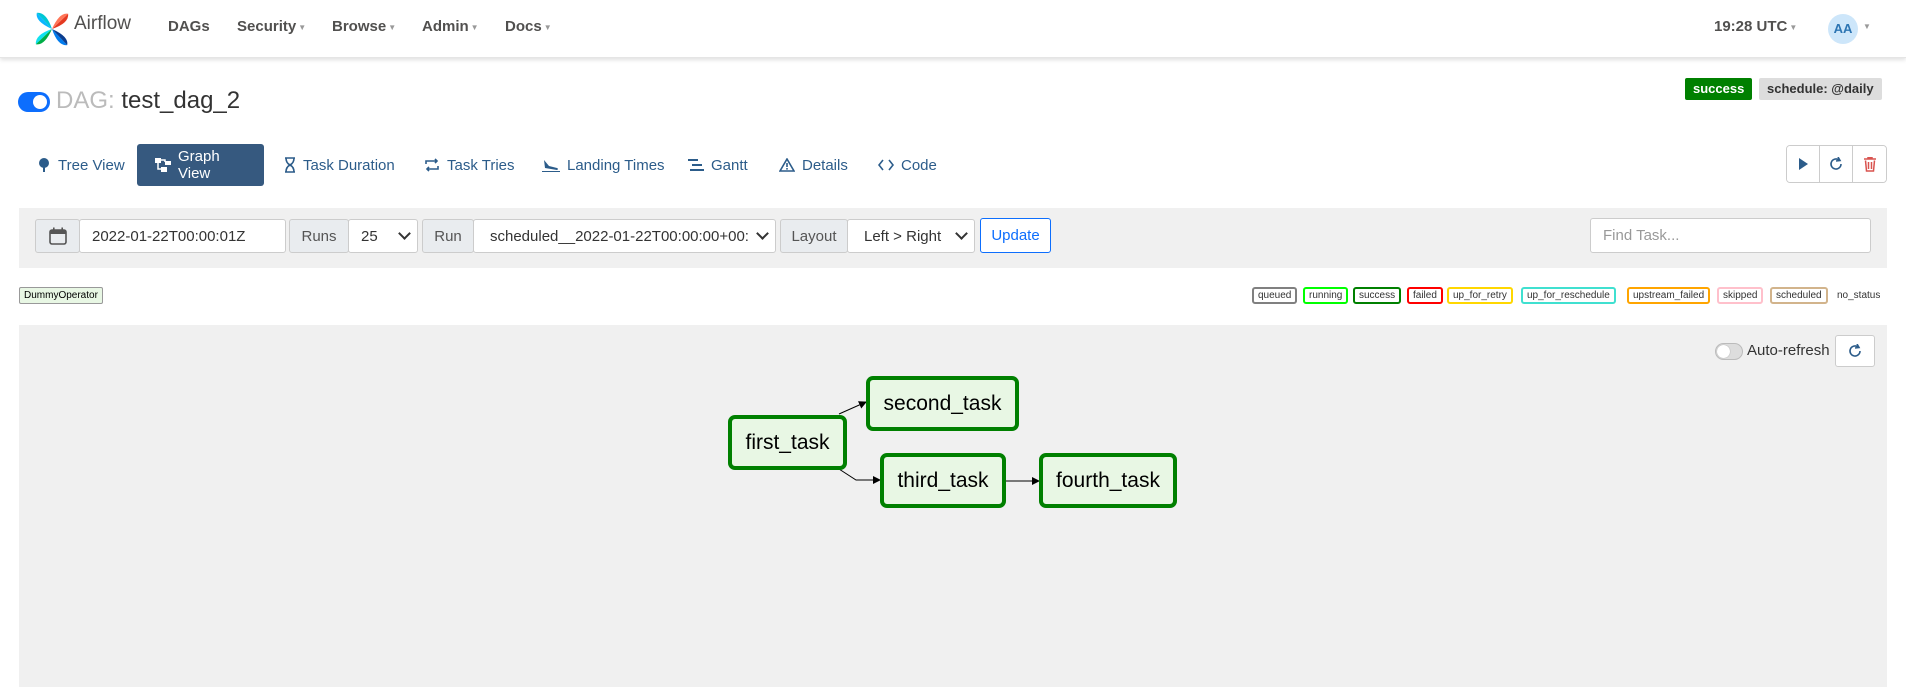  I want to click on tab-graph-view: Graph View, so click(200, 165).